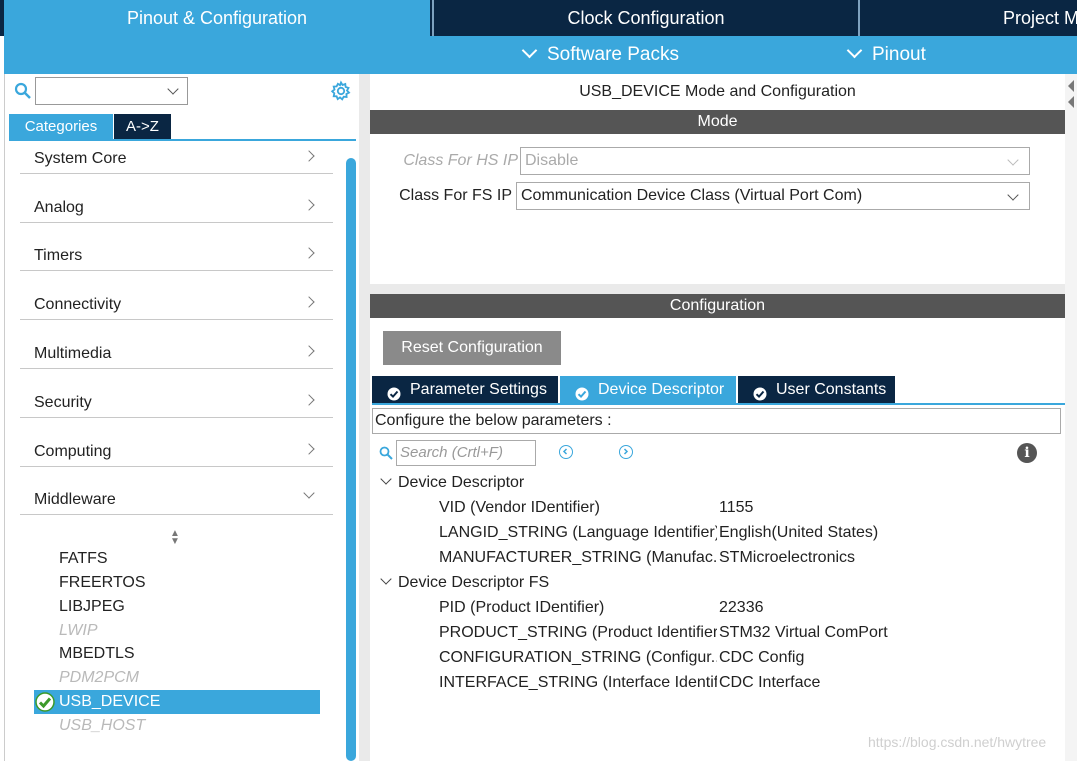  Describe the element at coordinates (102, 583) in the screenshot. I see `middleware-item-freertos: FREERTOS` at that location.